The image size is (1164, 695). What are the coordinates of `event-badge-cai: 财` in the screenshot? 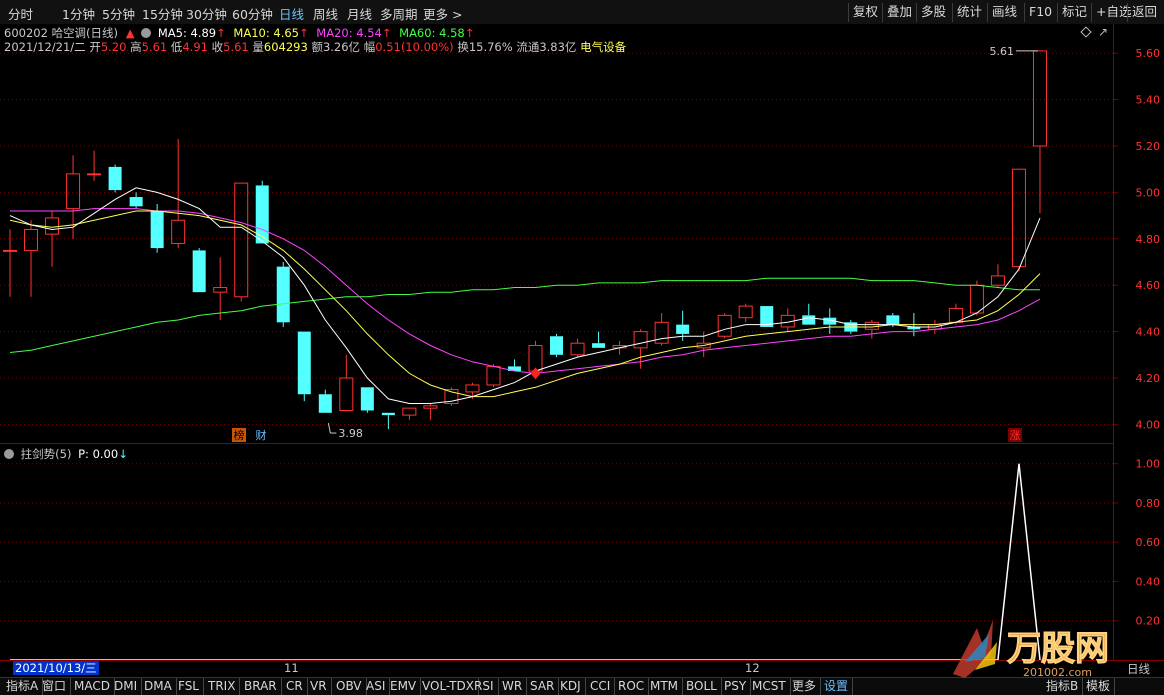 It's located at (261, 435).